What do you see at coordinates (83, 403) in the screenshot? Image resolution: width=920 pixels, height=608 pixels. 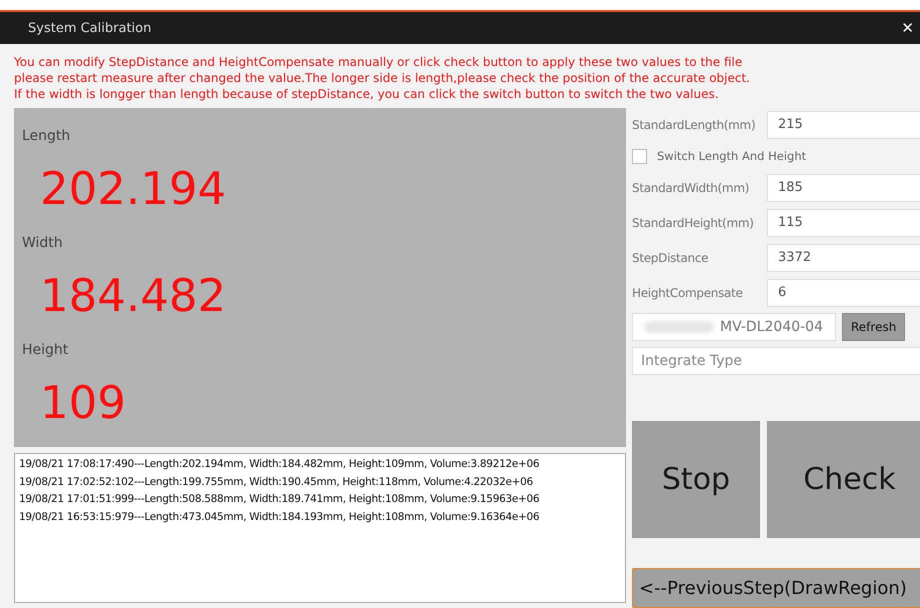 I see `reading-value: 109` at bounding box center [83, 403].